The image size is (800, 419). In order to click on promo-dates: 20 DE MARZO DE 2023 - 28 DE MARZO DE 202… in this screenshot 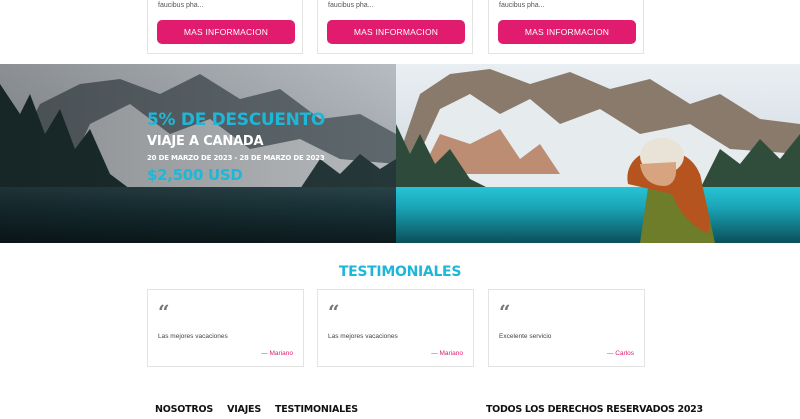, I will do `click(236, 158)`.